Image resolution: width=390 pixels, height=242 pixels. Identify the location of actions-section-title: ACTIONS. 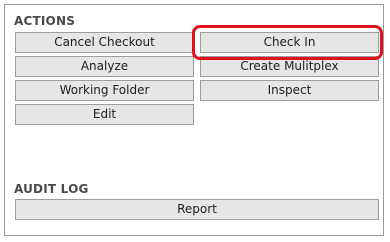
(45, 21).